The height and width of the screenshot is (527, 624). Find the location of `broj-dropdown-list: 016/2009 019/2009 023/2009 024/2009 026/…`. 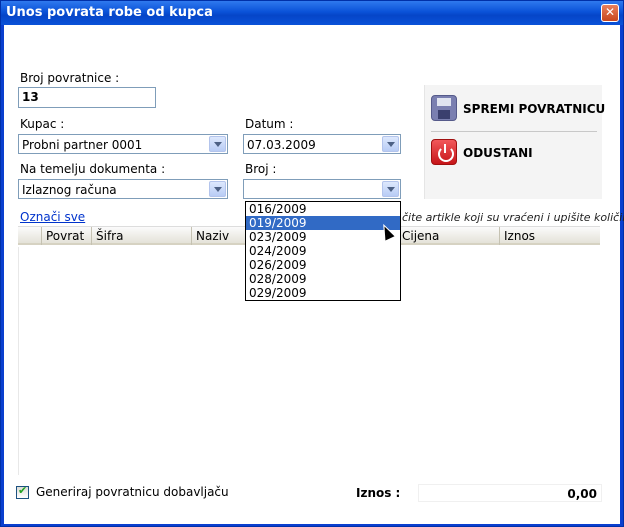

broj-dropdown-list: 016/2009 019/2009 023/2009 024/2009 026/… is located at coordinates (323, 251).